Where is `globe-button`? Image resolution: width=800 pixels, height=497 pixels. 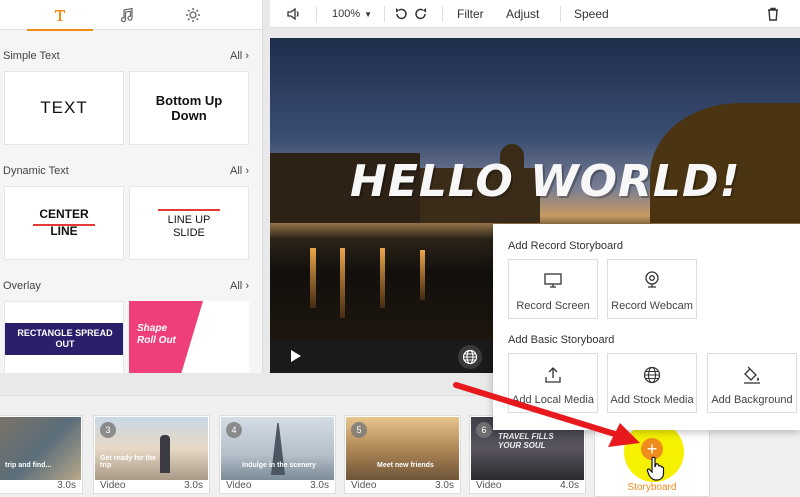
globe-button is located at coordinates (470, 357).